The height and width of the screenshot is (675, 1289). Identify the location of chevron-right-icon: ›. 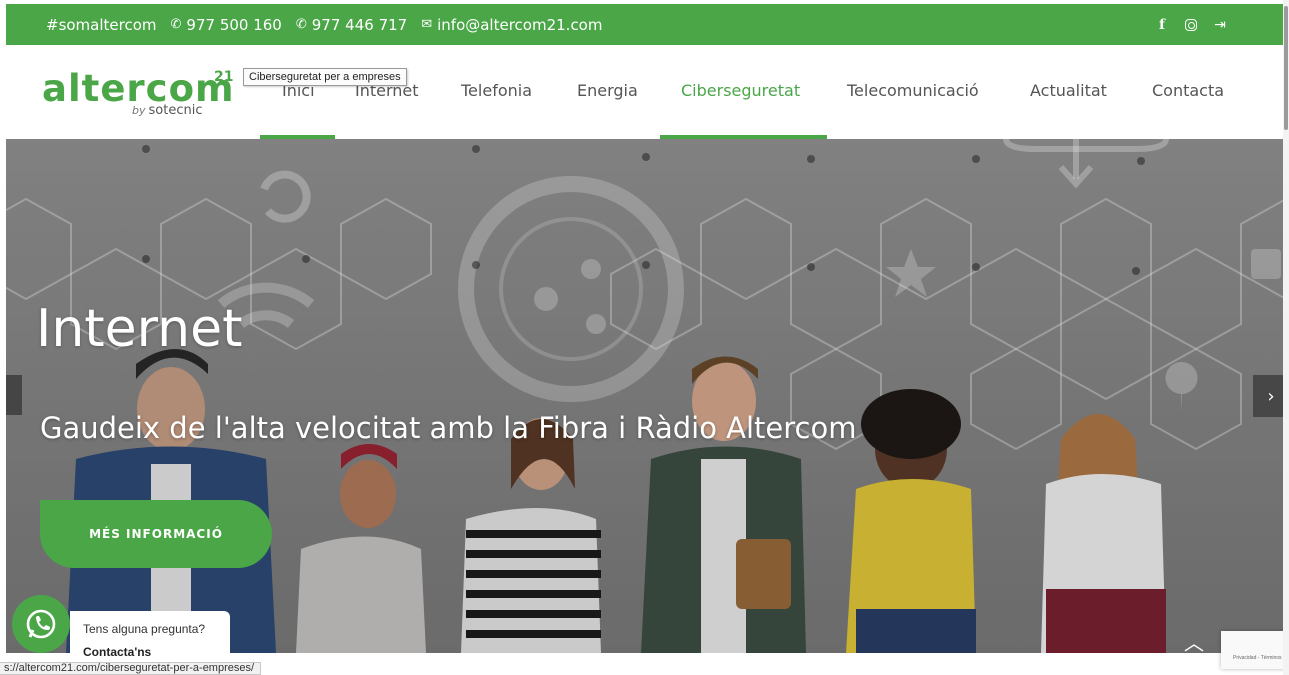
(1271, 396).